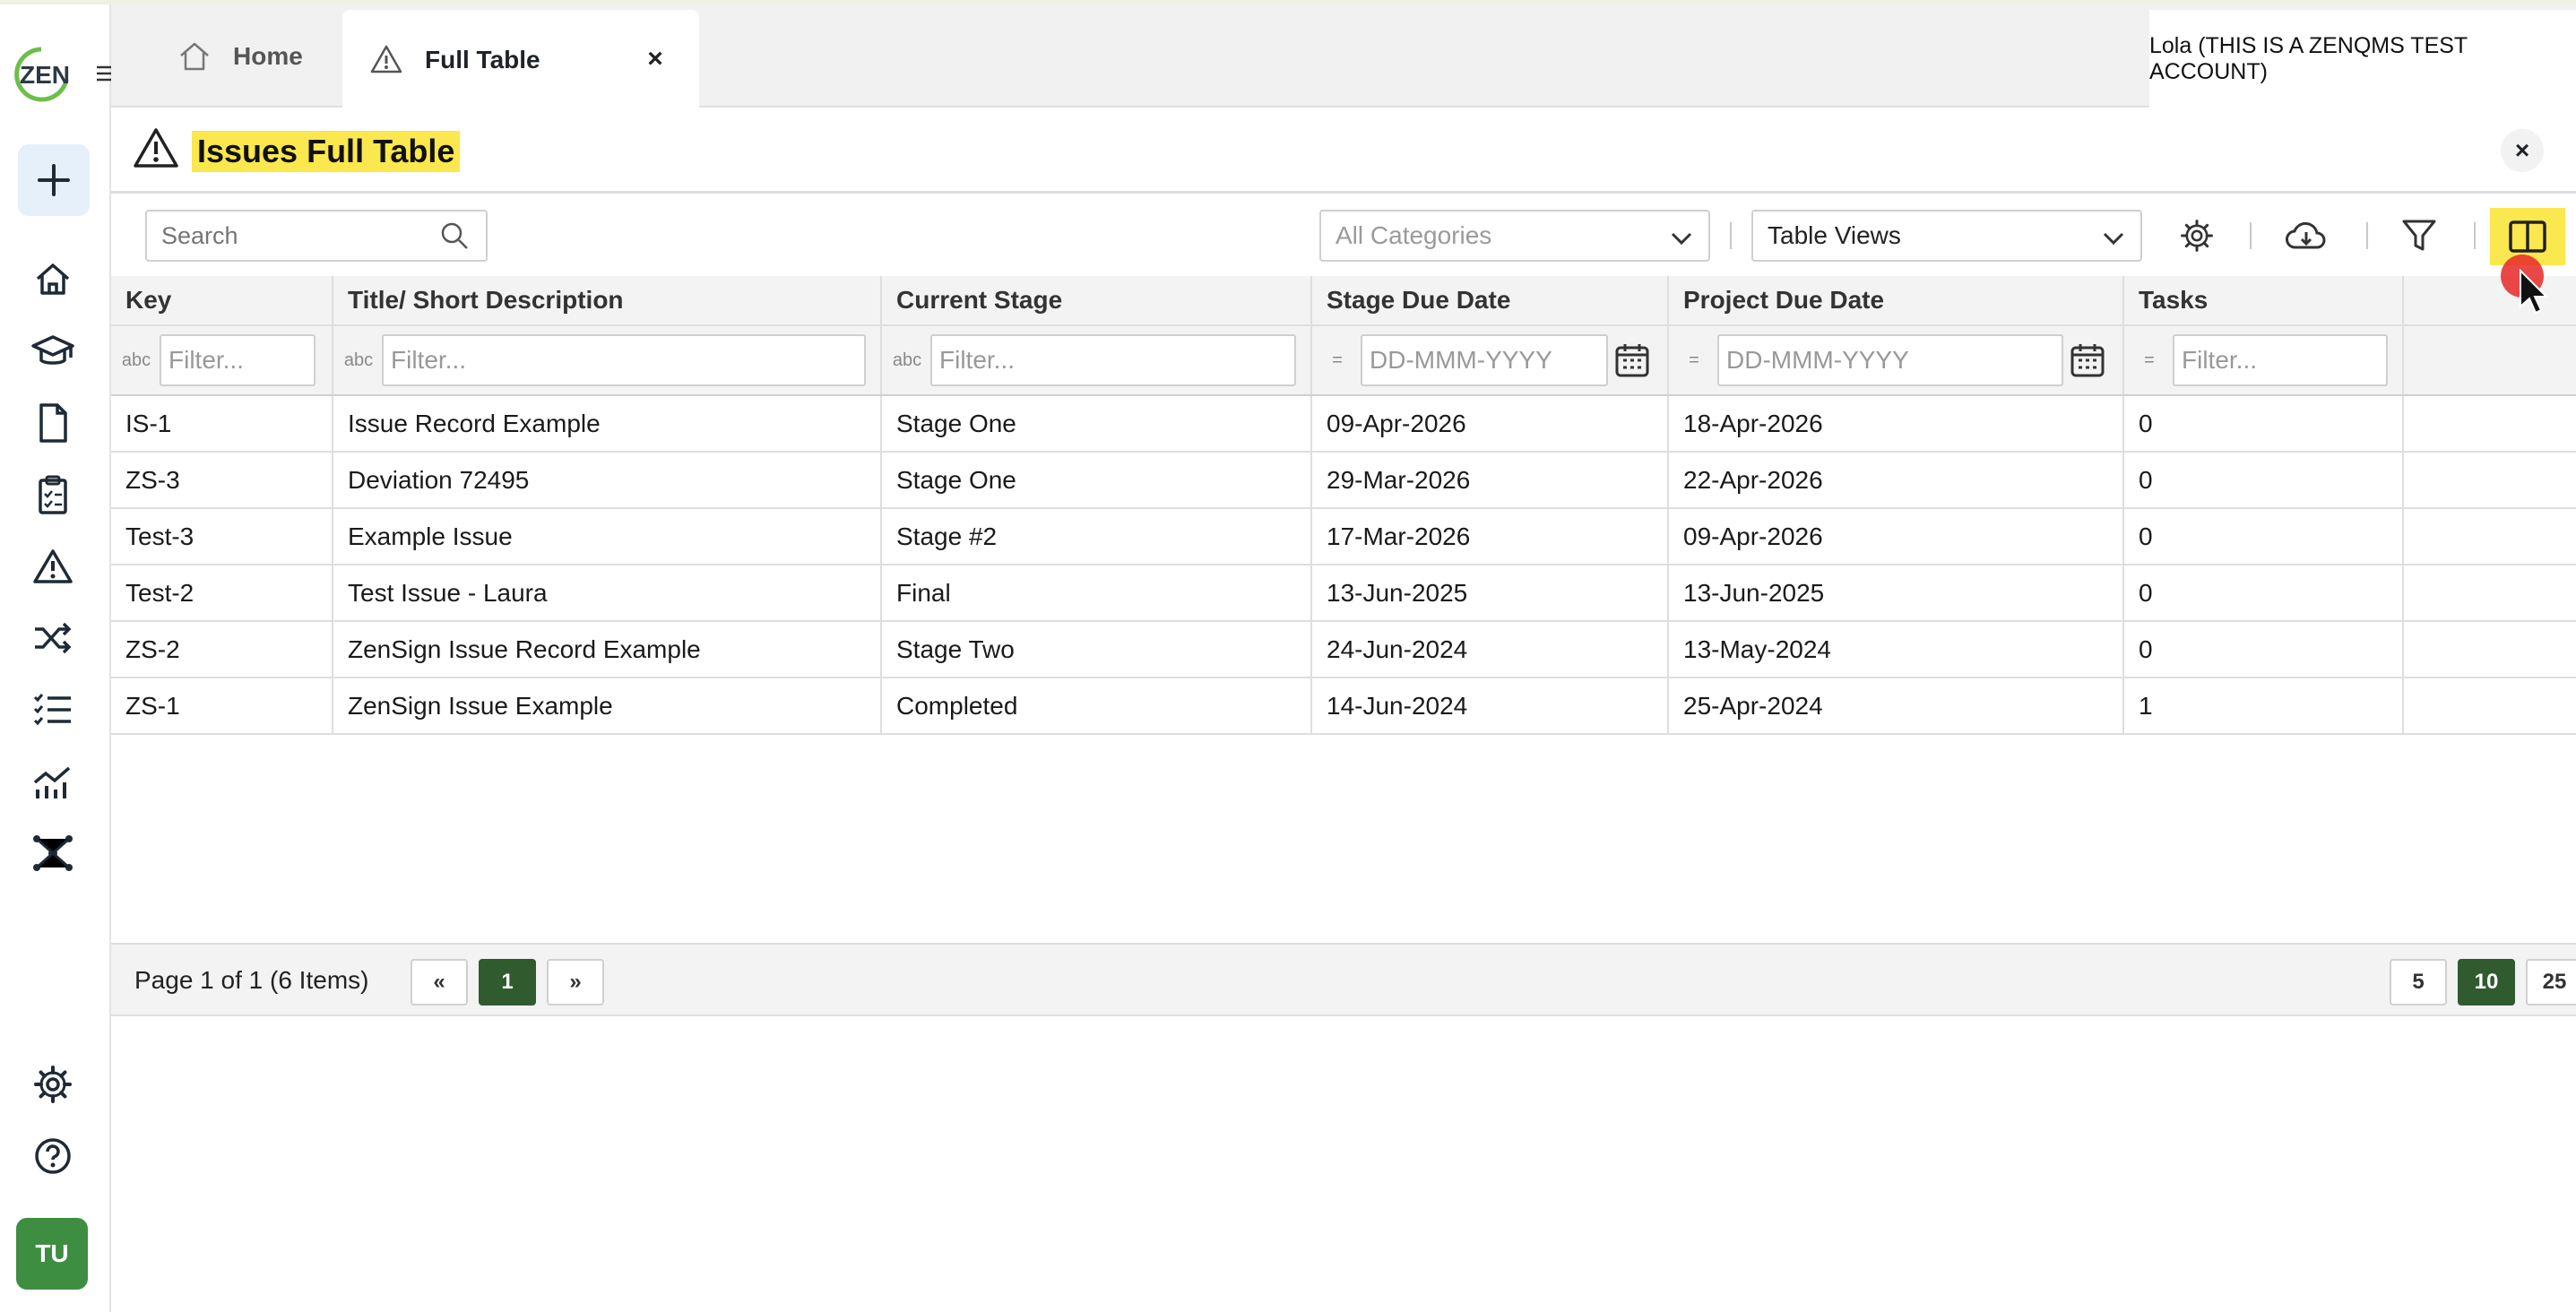 This screenshot has width=2576, height=1312. Describe the element at coordinates (53, 638) in the screenshot. I see `nav-change-control` at that location.